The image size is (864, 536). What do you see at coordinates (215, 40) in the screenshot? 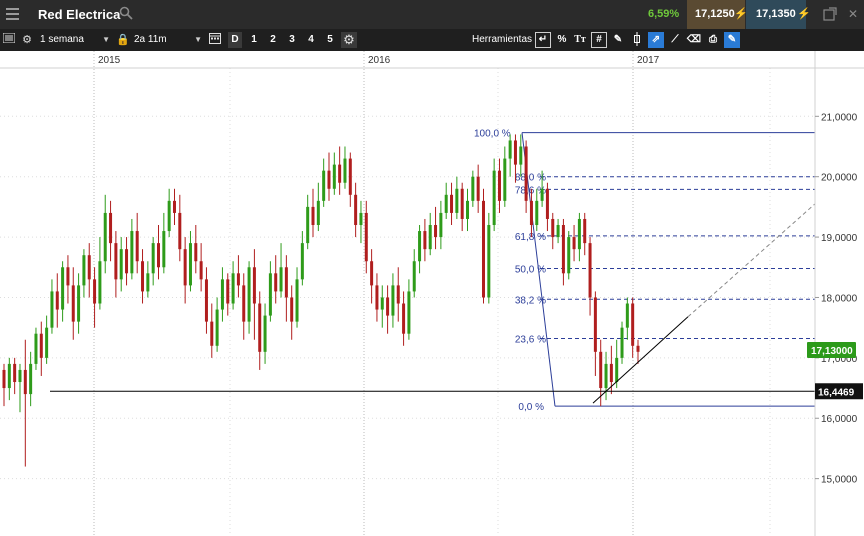
I see `calendar-icon` at bounding box center [215, 40].